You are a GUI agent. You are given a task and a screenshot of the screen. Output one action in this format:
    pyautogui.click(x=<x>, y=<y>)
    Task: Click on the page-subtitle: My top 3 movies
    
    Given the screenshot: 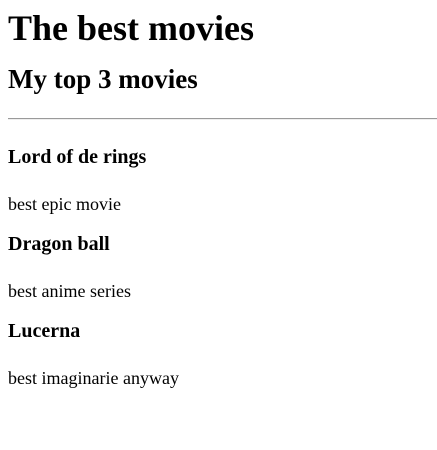 What is the action you would take?
    pyautogui.click(x=103, y=79)
    